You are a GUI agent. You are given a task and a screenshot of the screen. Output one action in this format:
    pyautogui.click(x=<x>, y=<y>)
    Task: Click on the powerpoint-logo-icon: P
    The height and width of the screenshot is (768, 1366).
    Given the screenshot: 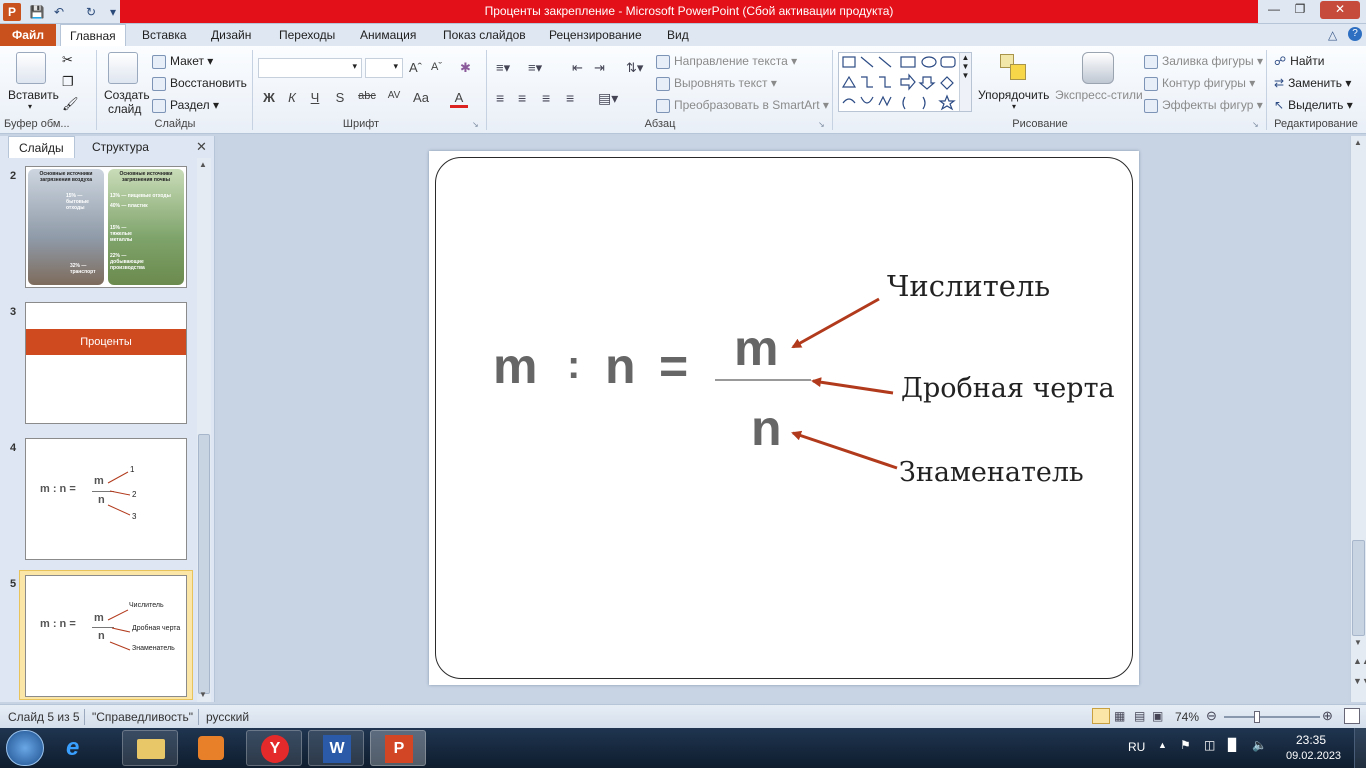 What is the action you would take?
    pyautogui.click(x=12, y=12)
    